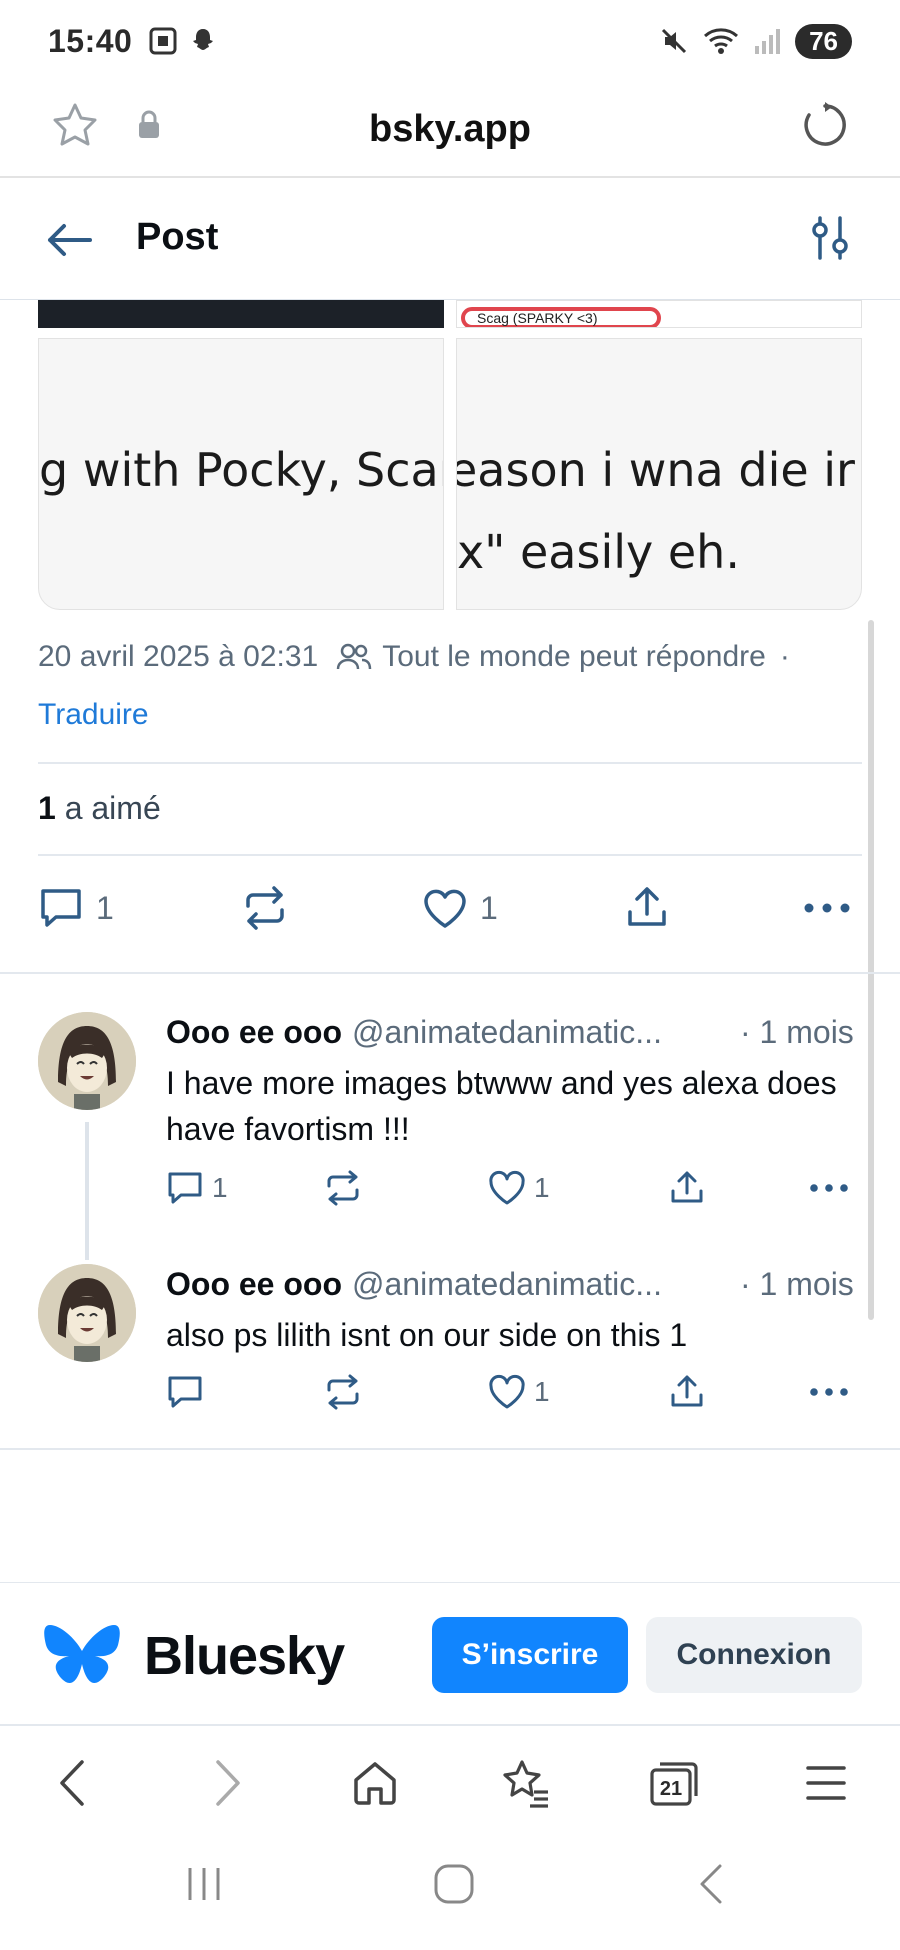 The image size is (900, 1950). Describe the element at coordinates (112, 808) in the screenshot. I see `likes-label: a aimé` at that location.